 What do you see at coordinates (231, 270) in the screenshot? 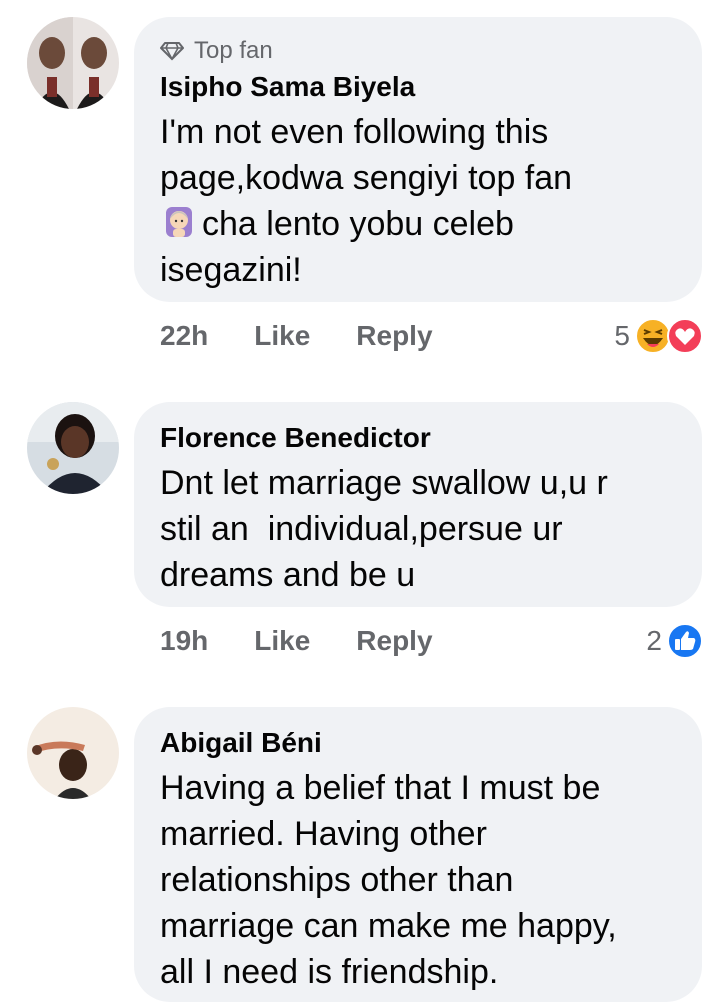
I see `comment-text-line: isegazini!` at bounding box center [231, 270].